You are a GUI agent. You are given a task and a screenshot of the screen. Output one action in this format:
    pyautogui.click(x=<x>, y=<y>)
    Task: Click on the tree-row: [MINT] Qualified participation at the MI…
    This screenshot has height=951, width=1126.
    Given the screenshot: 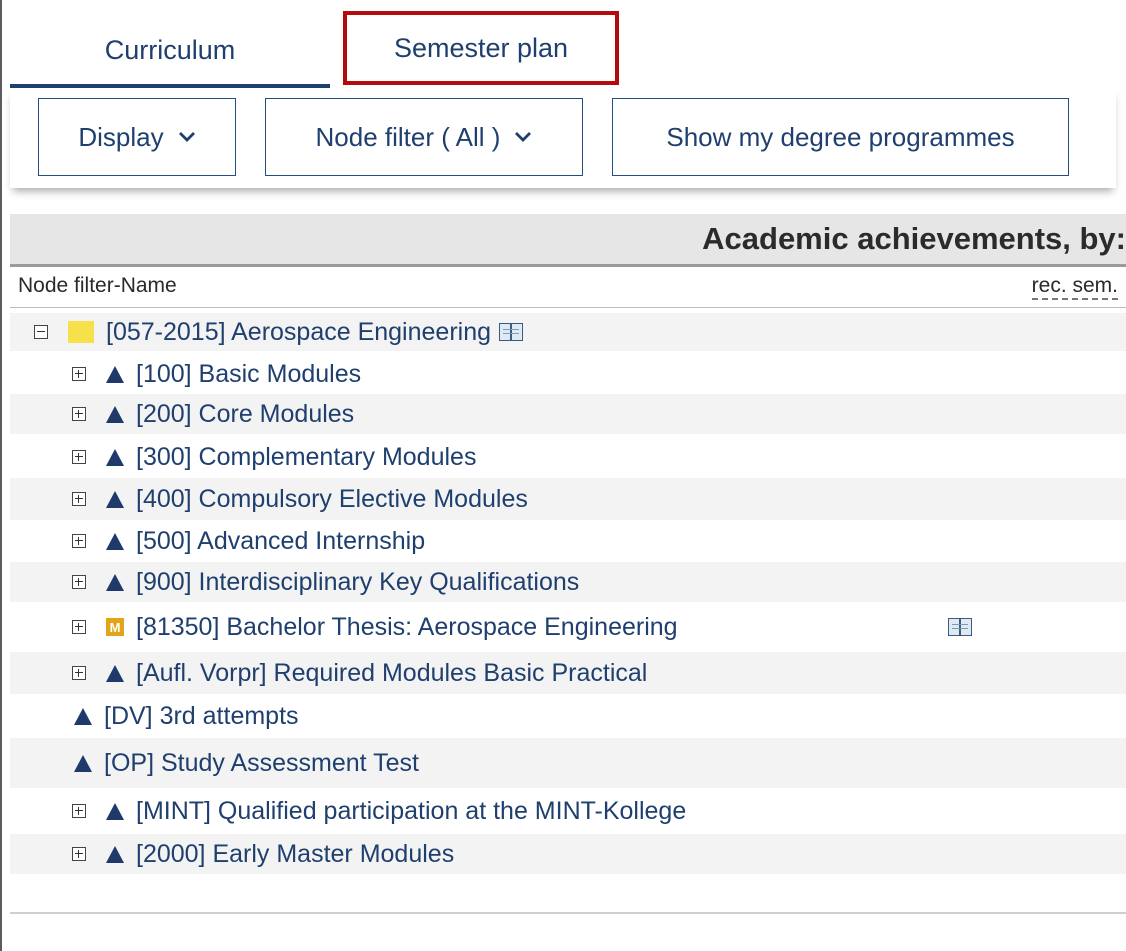 What is the action you would take?
    pyautogui.click(x=568, y=811)
    